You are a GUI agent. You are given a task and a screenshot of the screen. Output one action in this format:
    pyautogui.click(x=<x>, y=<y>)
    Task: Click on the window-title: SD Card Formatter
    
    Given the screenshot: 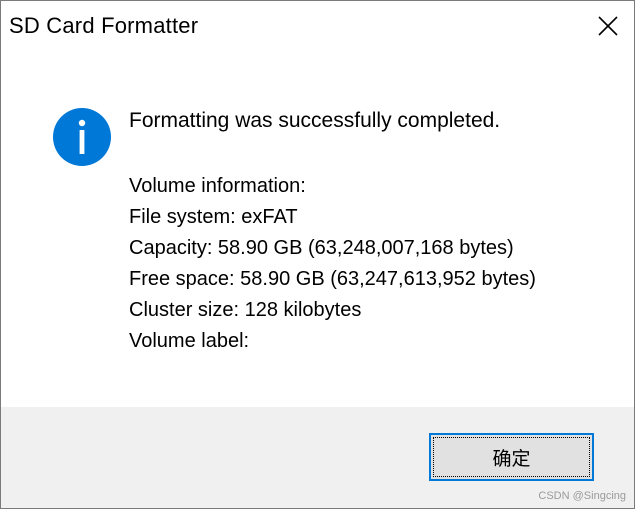 What is the action you would take?
    pyautogui.click(x=104, y=25)
    